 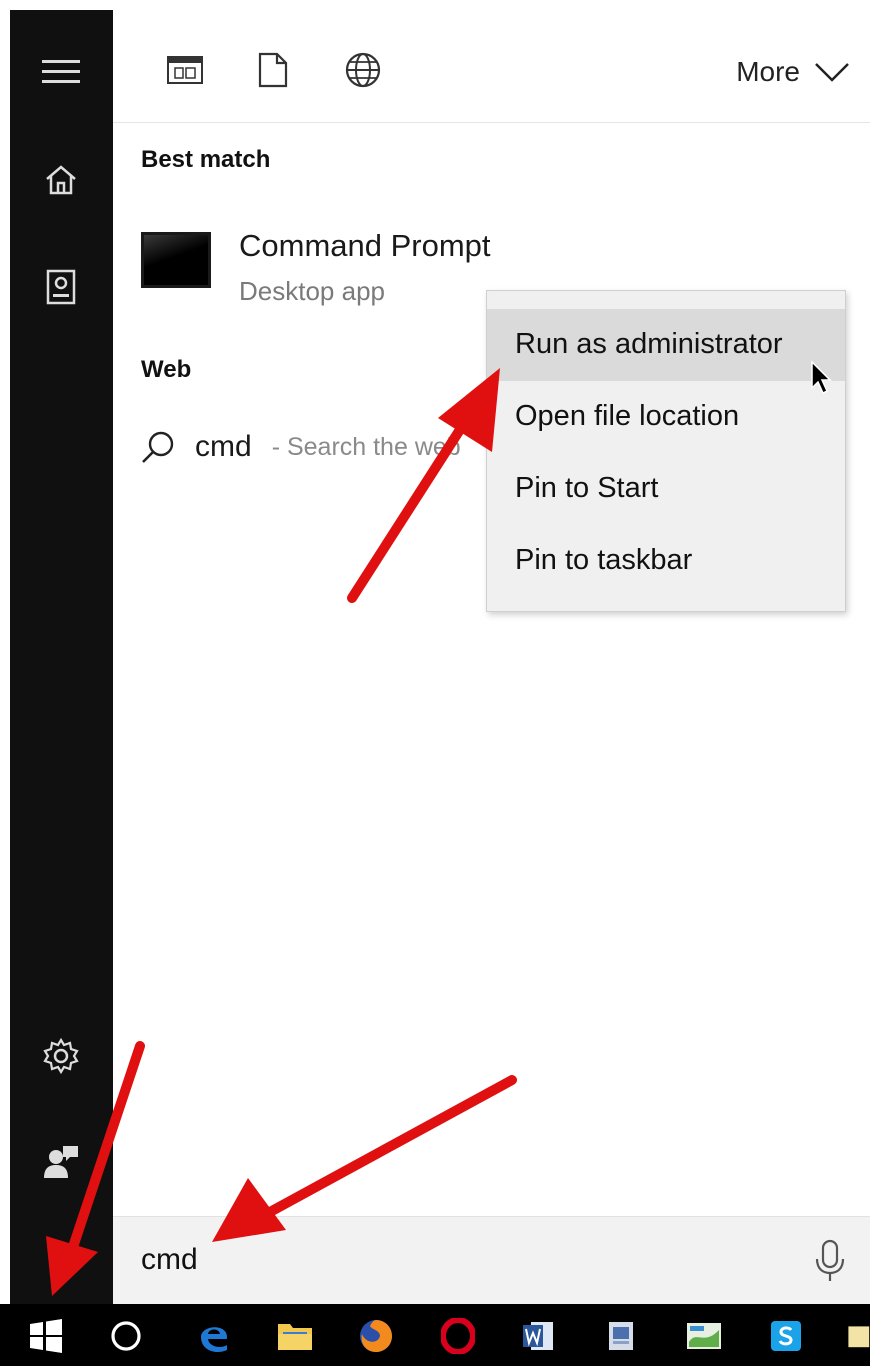 I want to click on best-match-heading: Best match, so click(x=206, y=159).